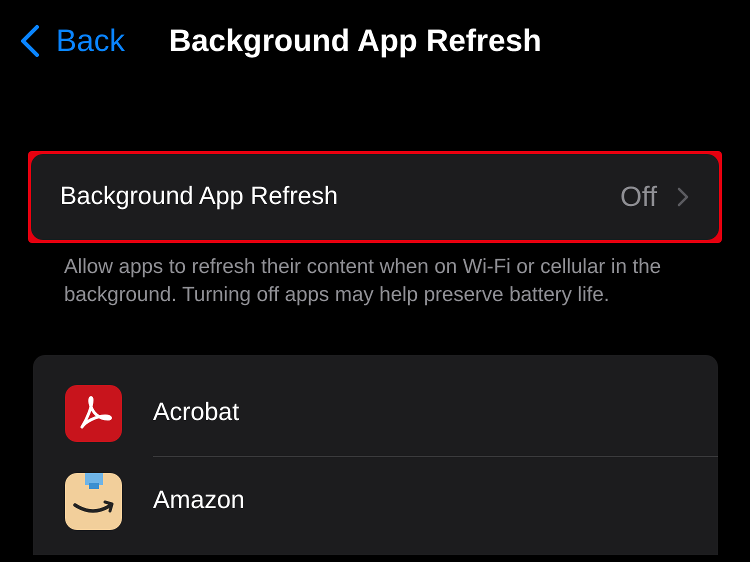 This screenshot has width=750, height=562. I want to click on page-title: Background App Refresh, so click(355, 41).